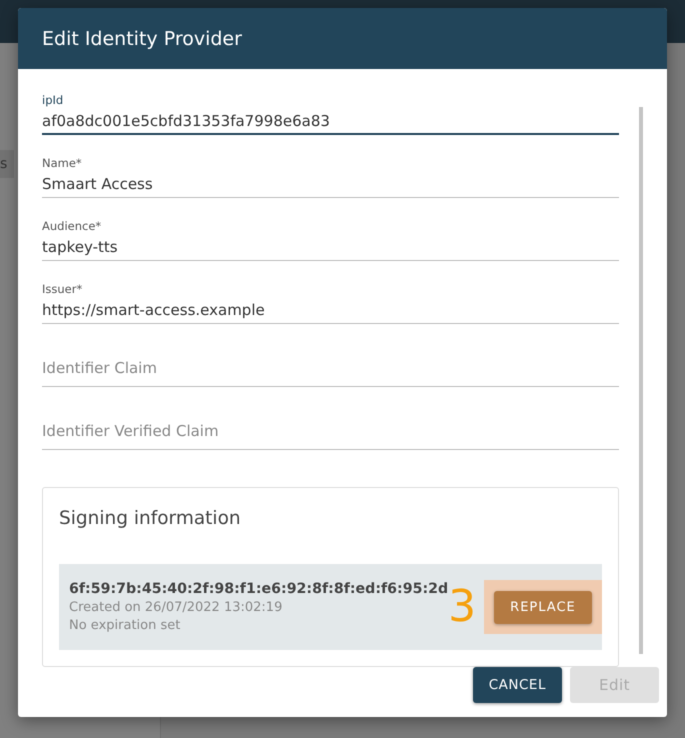 The height and width of the screenshot is (738, 685). I want to click on field-label: ipId, so click(53, 100).